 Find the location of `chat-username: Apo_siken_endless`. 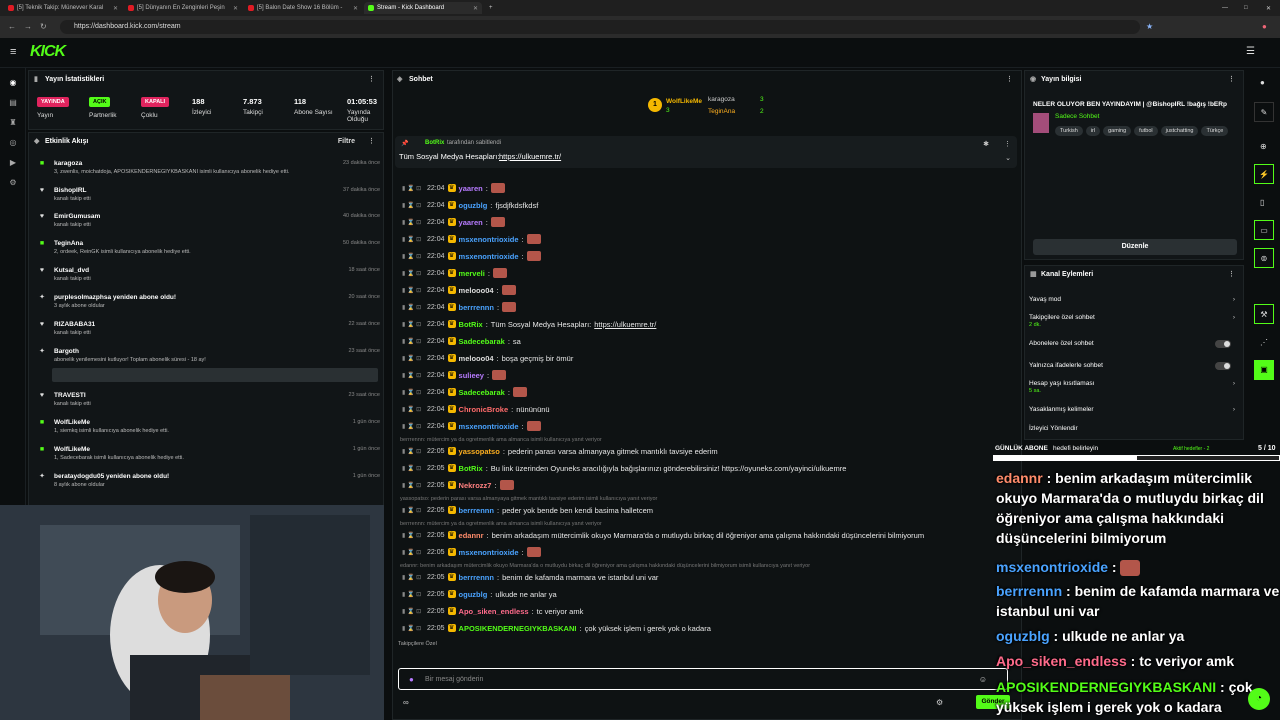

chat-username: Apo_siken_endless is located at coordinates (494, 611).